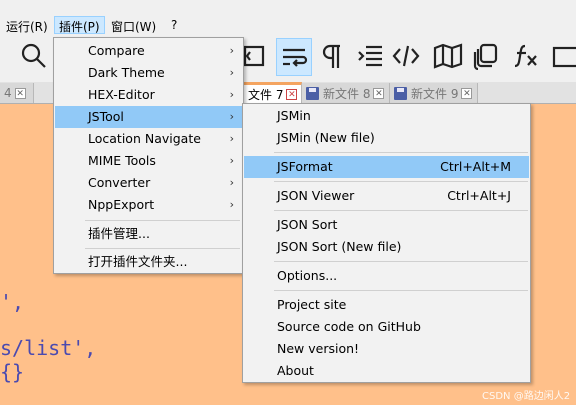  I want to click on tab-new-file-9: 新文件 9 ✕, so click(434, 93).